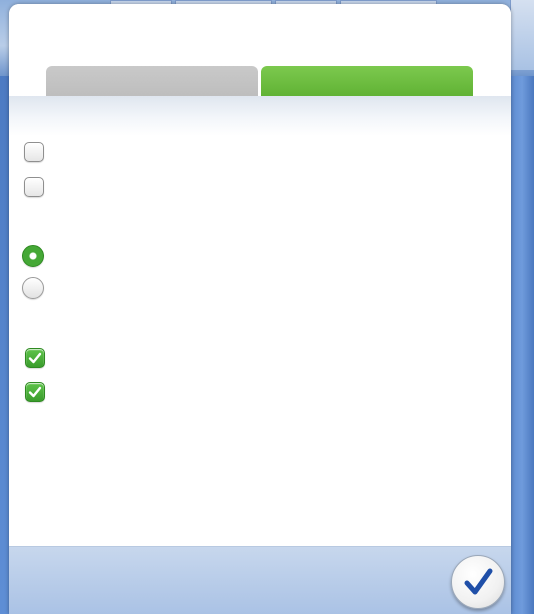 The width and height of the screenshot is (534, 614). I want to click on panel-header, so click(260, 51).